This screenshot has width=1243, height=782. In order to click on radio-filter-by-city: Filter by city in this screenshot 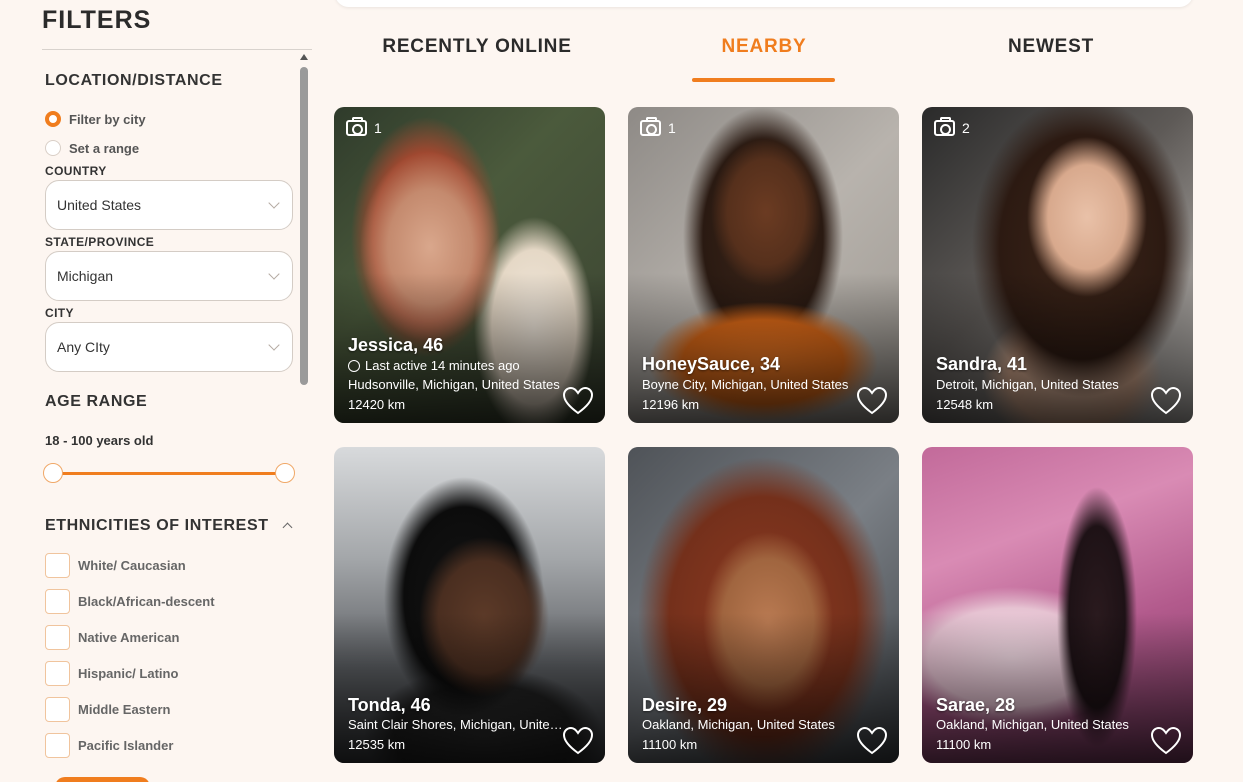, I will do `click(95, 119)`.